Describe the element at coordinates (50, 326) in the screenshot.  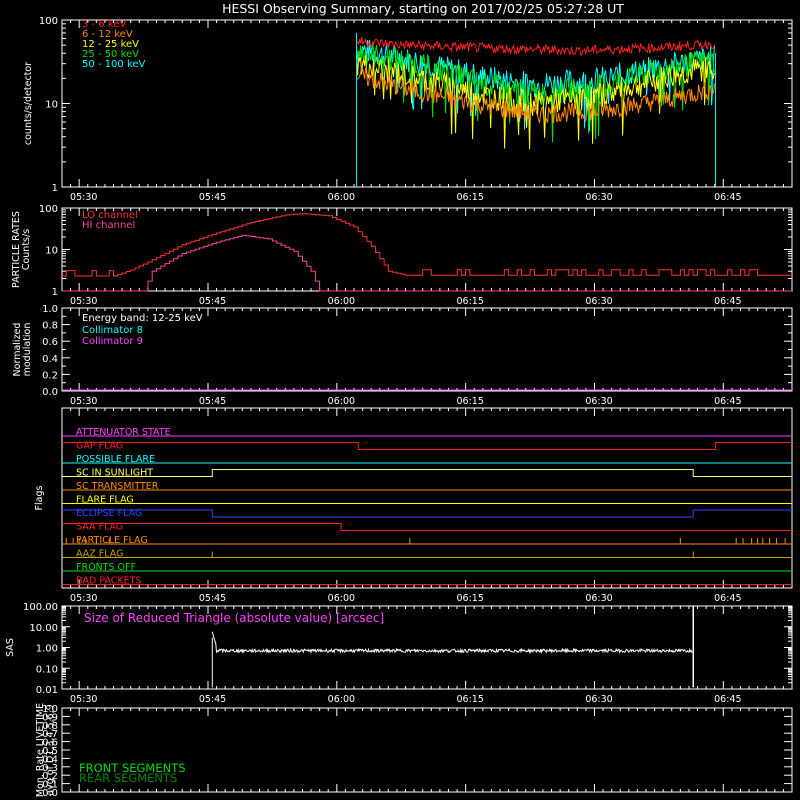
I see `y-tick-label: 0.8` at that location.